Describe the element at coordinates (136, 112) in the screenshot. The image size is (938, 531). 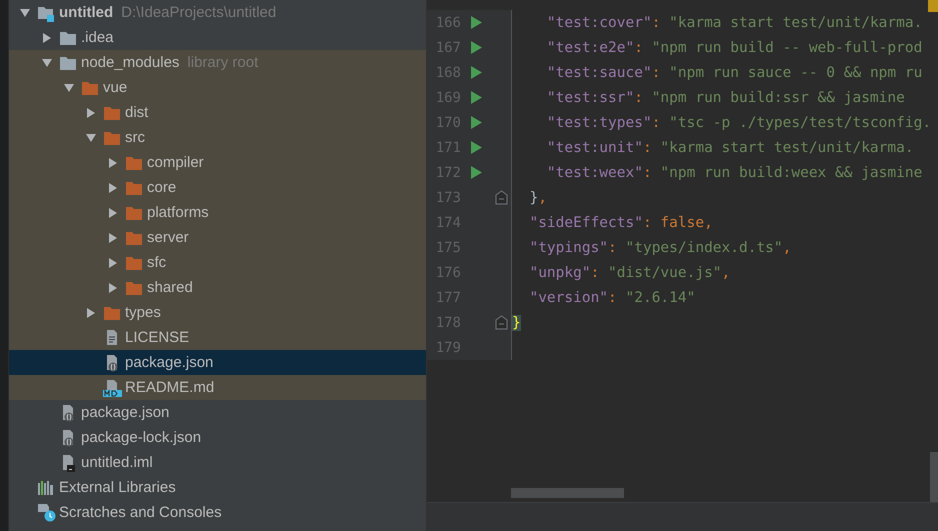
I see `tree-item-label: dist` at that location.